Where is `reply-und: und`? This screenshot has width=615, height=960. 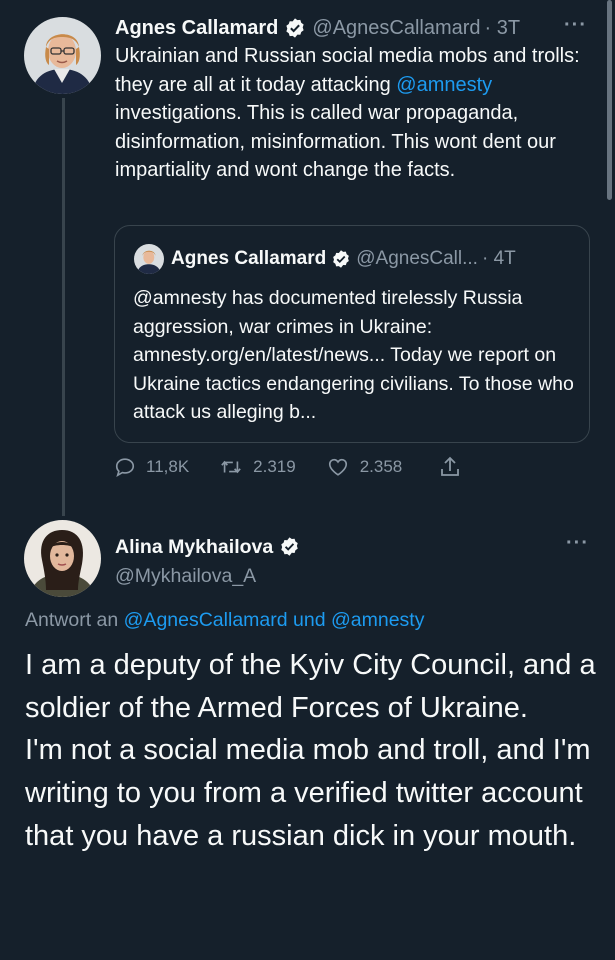 reply-und: und is located at coordinates (309, 620).